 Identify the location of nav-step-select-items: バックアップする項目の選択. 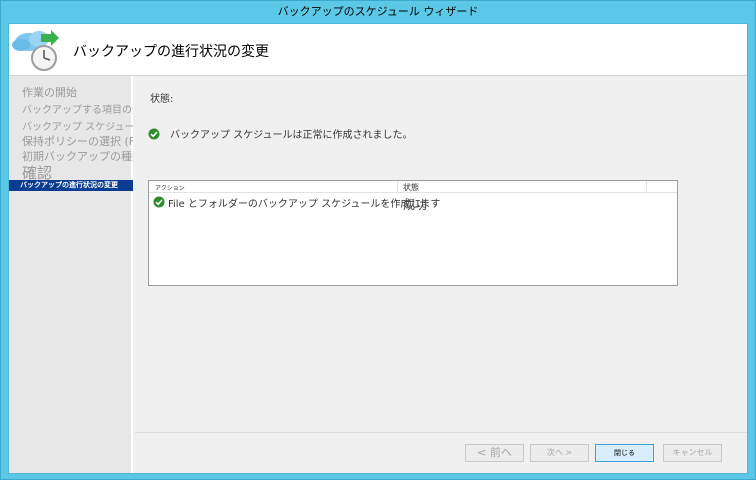
(77, 110).